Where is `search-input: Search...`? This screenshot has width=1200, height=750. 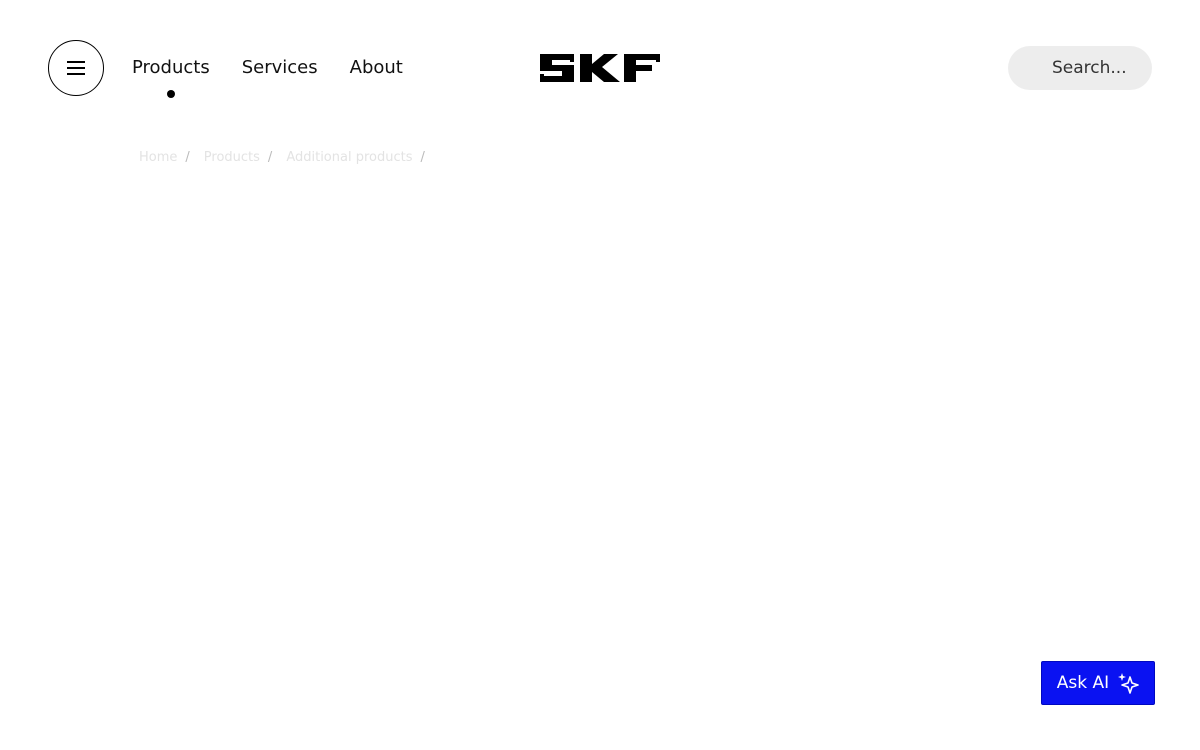
search-input: Search... is located at coordinates (1080, 68).